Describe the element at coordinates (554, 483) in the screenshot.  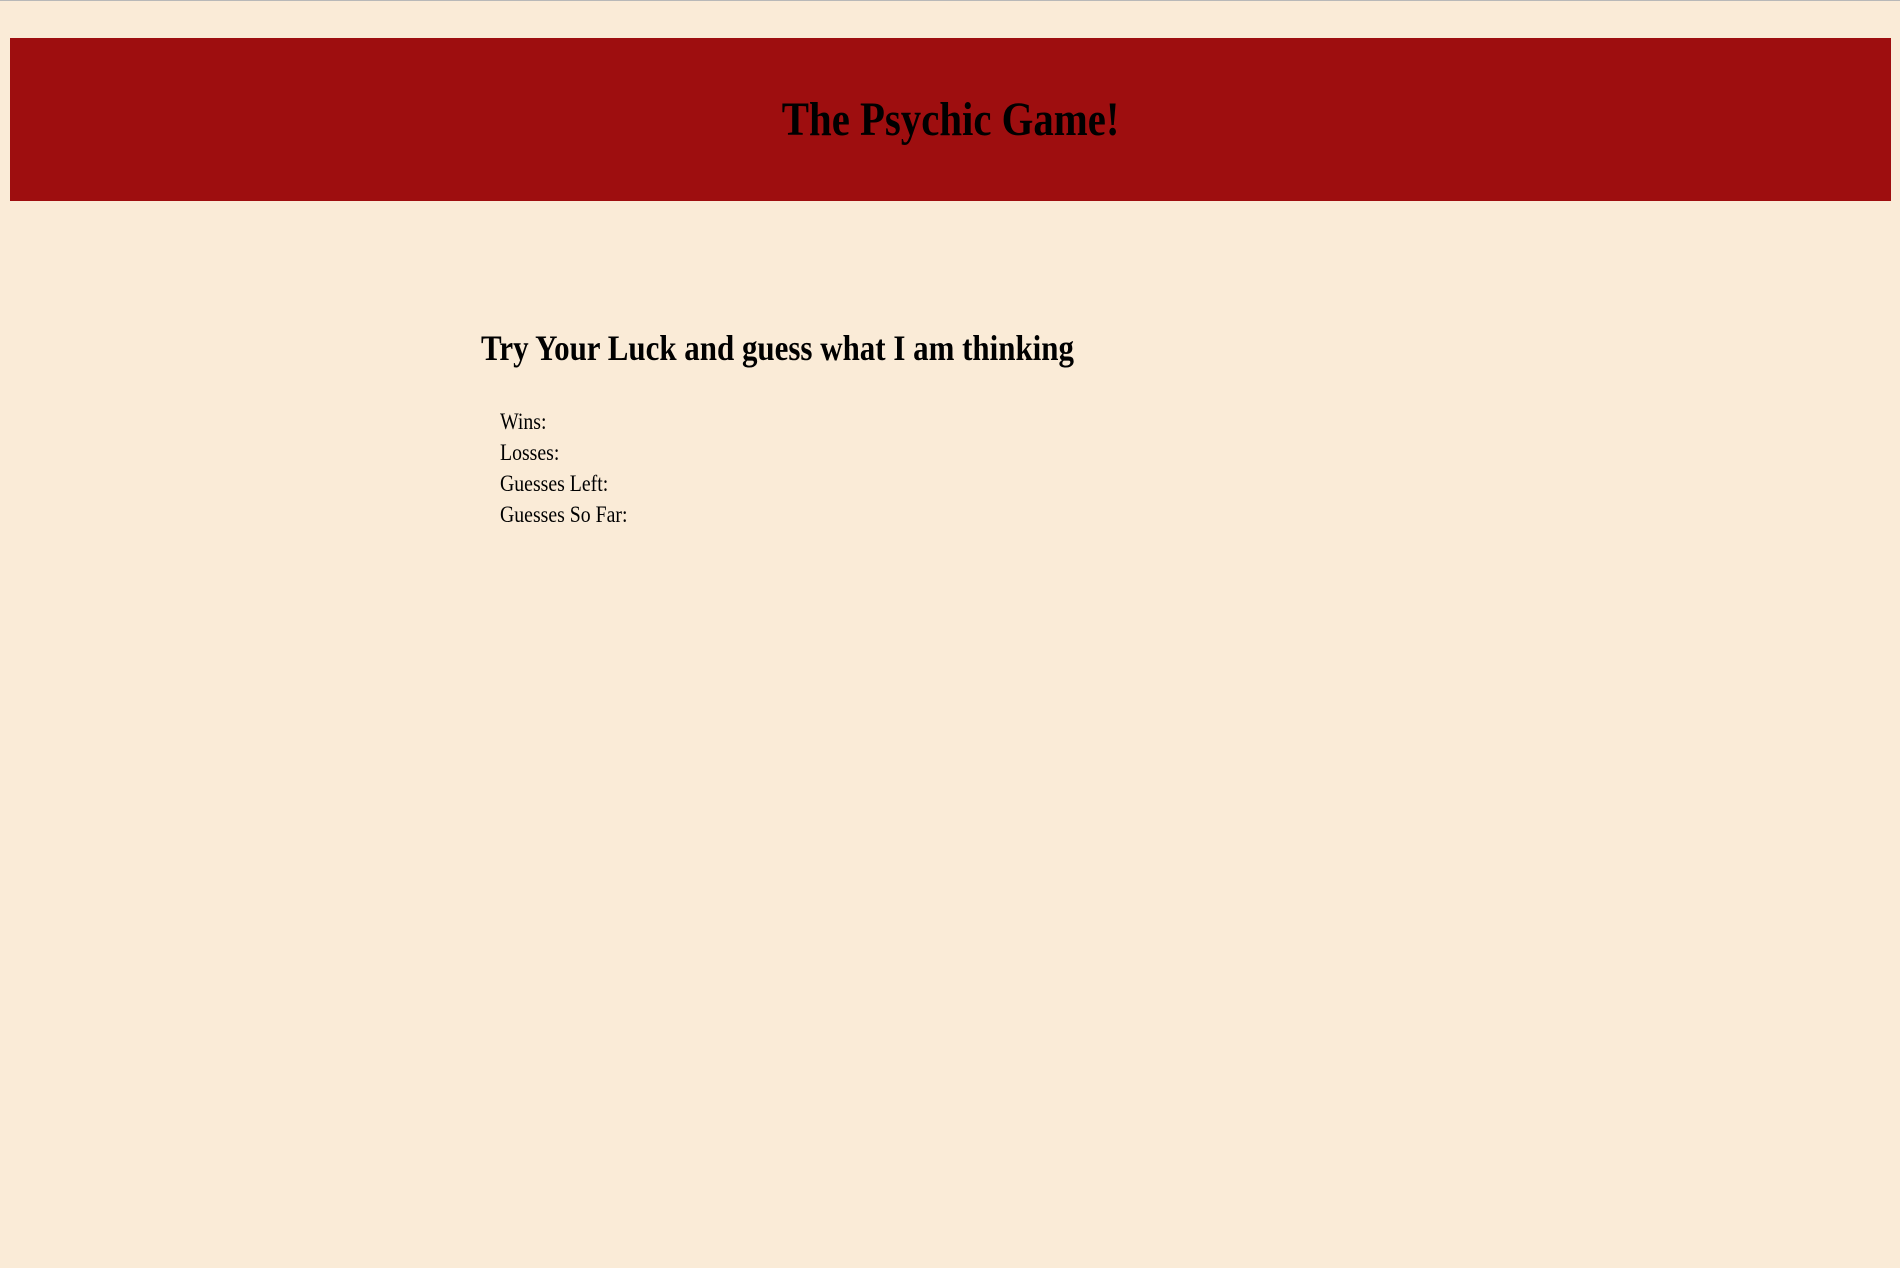
I see `guesses-left-label: Guesses Left:` at that location.